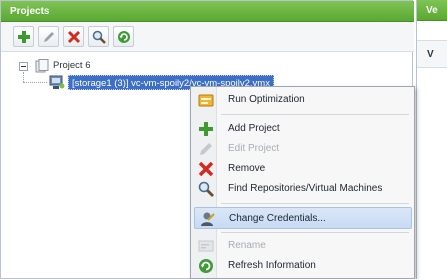 The width and height of the screenshot is (447, 279). I want to click on project-icon, so click(42, 66).